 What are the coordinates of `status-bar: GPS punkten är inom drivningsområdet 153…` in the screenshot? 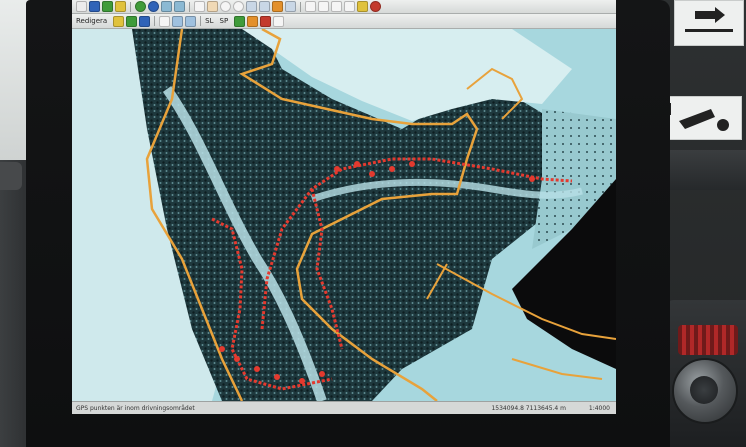 It's located at (344, 407).